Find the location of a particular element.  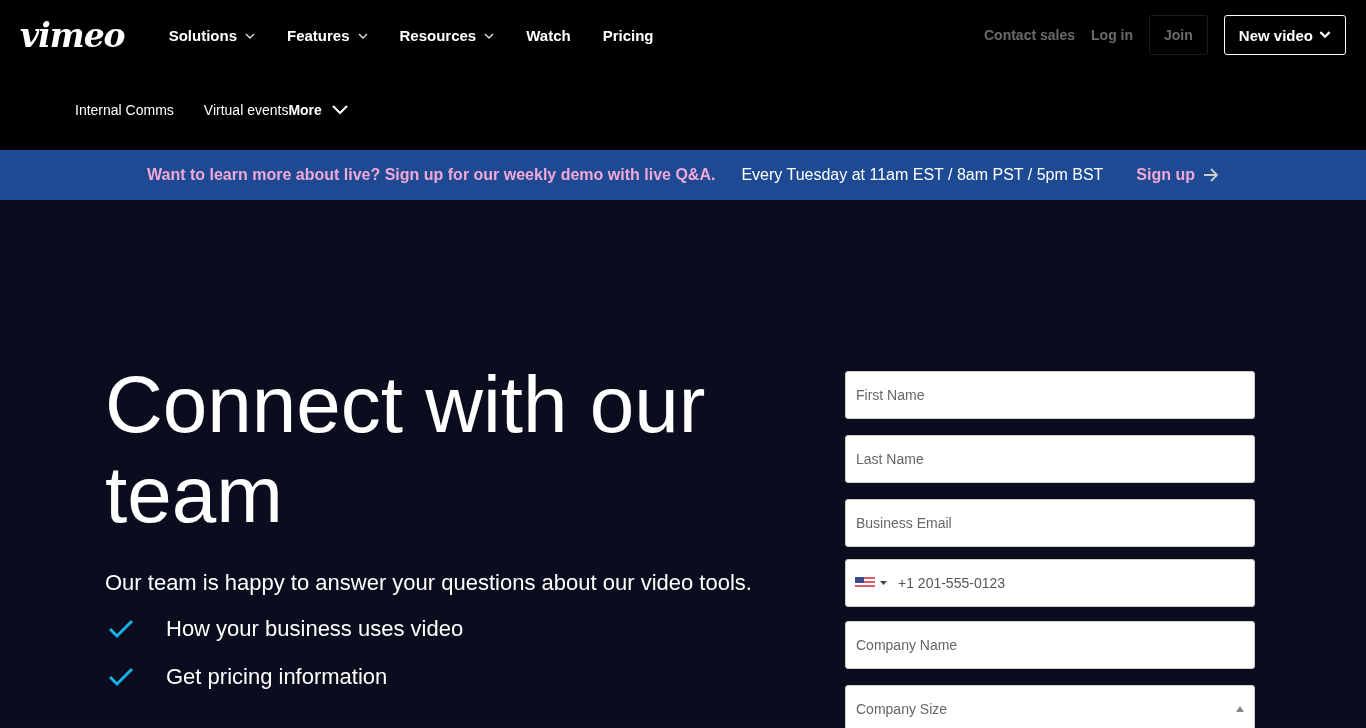

banner-schedule: Every Tuesday at 11am EST / 8am PST / 5pm BST is located at coordinates (922, 175).